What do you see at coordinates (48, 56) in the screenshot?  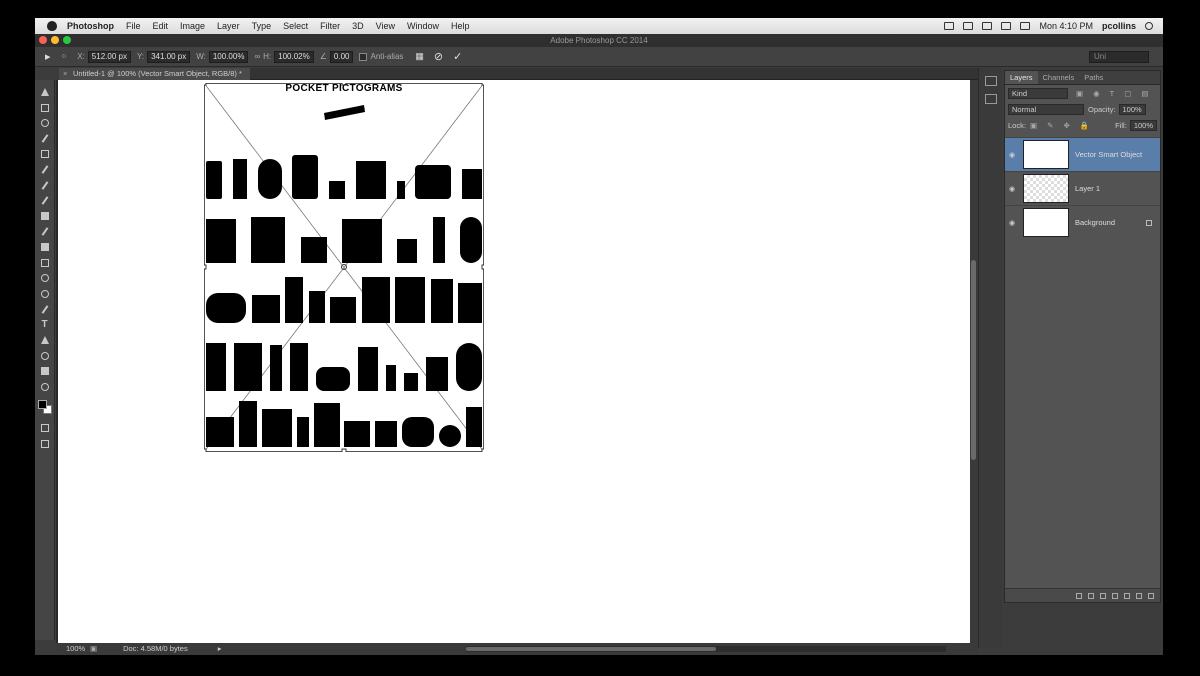 I see `tool-preset-icon: ▸` at bounding box center [48, 56].